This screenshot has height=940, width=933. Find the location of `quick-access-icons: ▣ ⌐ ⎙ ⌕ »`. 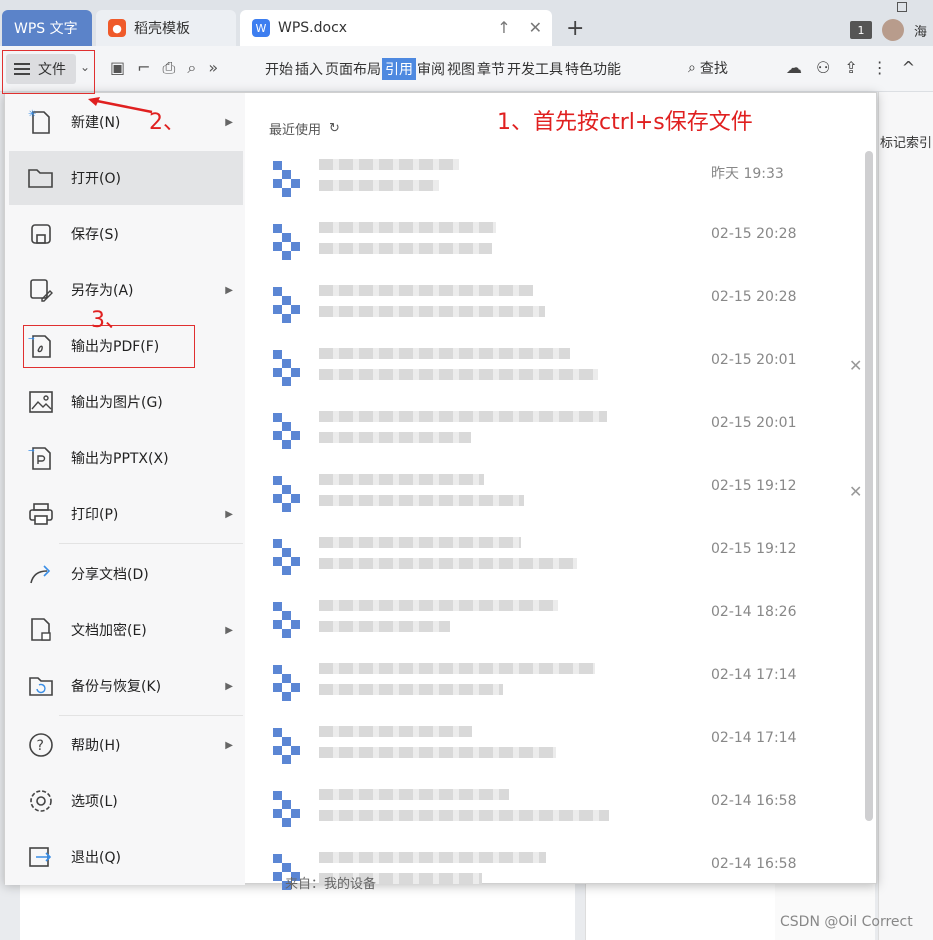

quick-access-icons: ▣ ⌐ ⎙ ⌕ » is located at coordinates (164, 68).